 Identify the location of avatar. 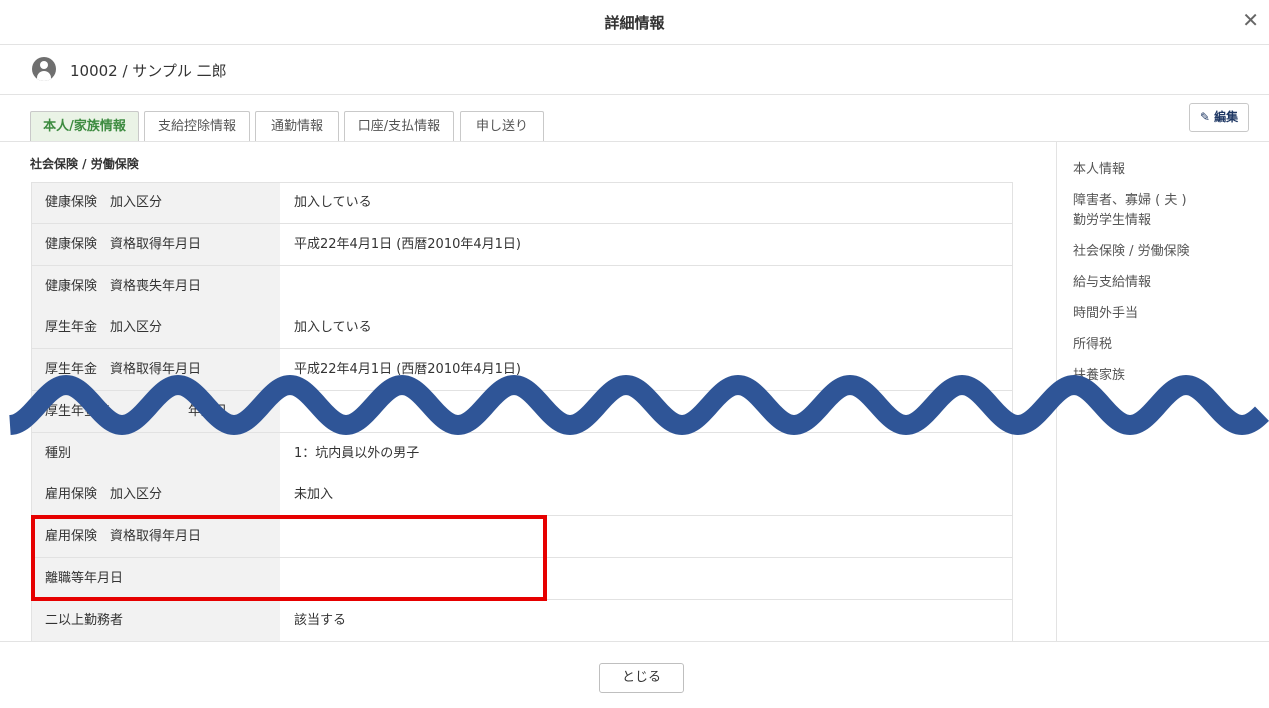
(44, 69).